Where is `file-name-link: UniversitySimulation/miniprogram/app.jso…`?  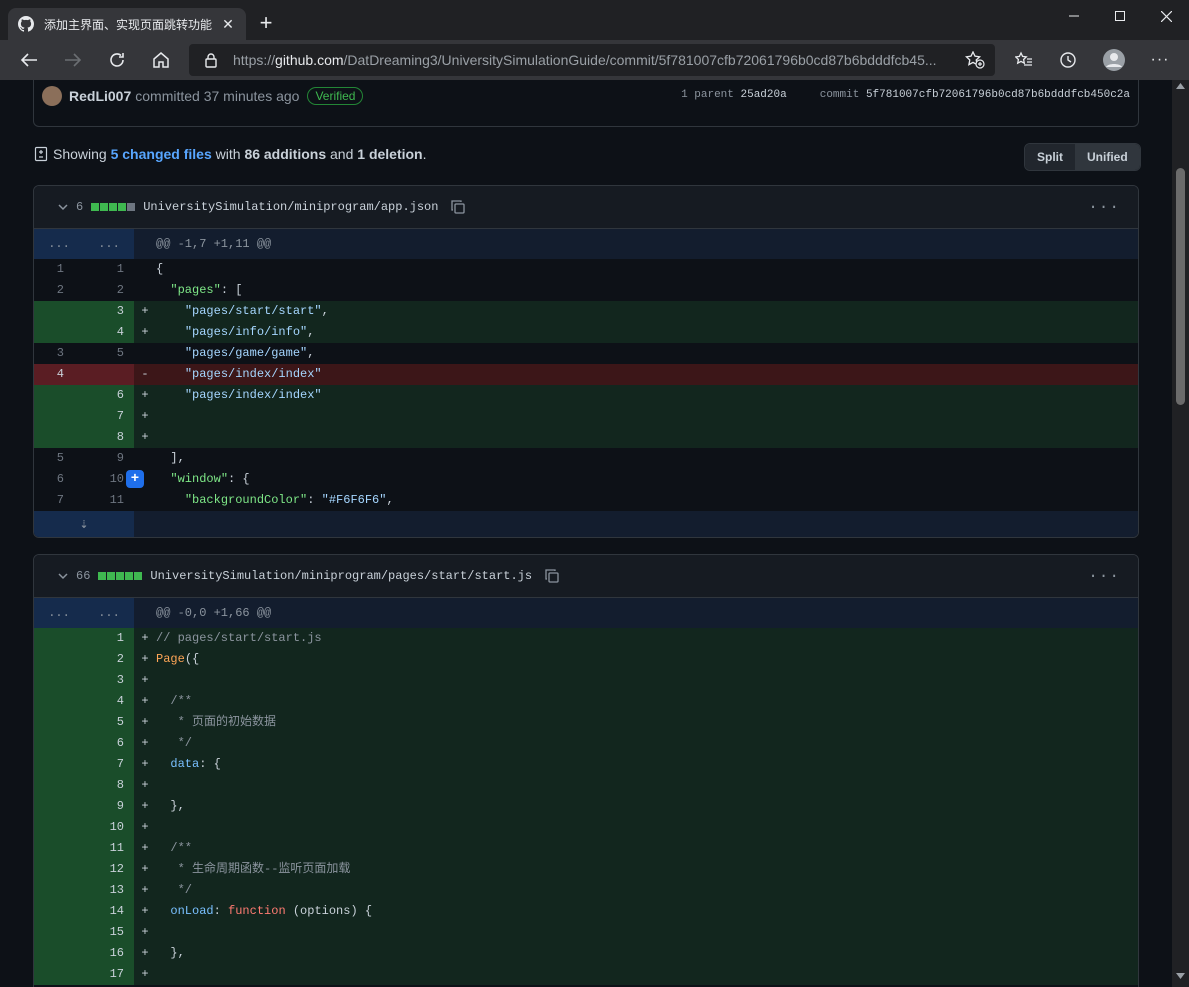
file-name-link: UniversitySimulation/miniprogram/app.jso… is located at coordinates (290, 207).